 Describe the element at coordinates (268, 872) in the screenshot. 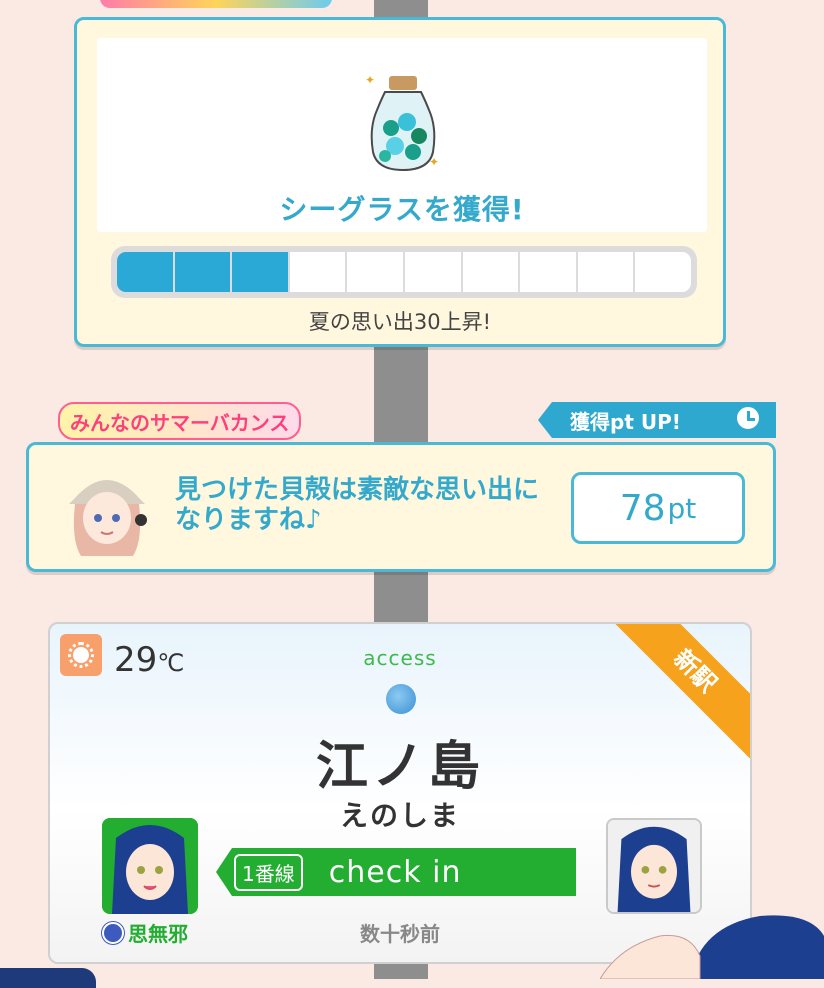

I see `platform-badge: 1番線` at that location.